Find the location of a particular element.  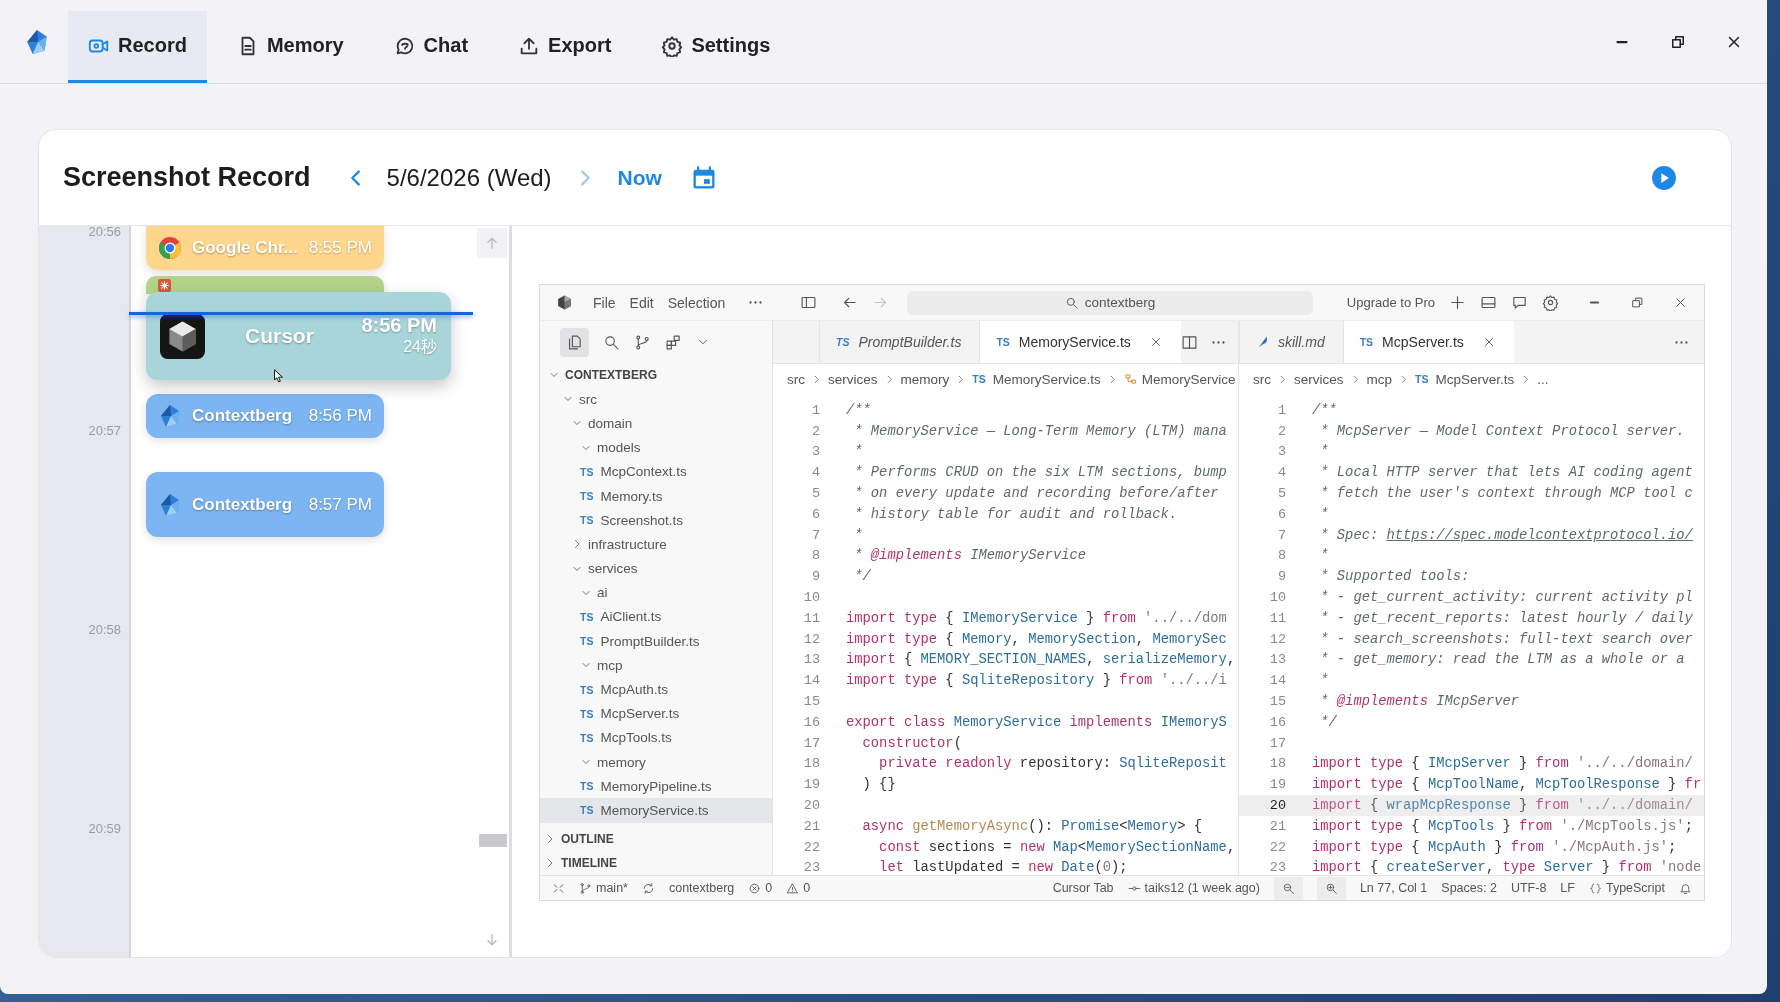

zoom-in-icon is located at coordinates (1331, 888).